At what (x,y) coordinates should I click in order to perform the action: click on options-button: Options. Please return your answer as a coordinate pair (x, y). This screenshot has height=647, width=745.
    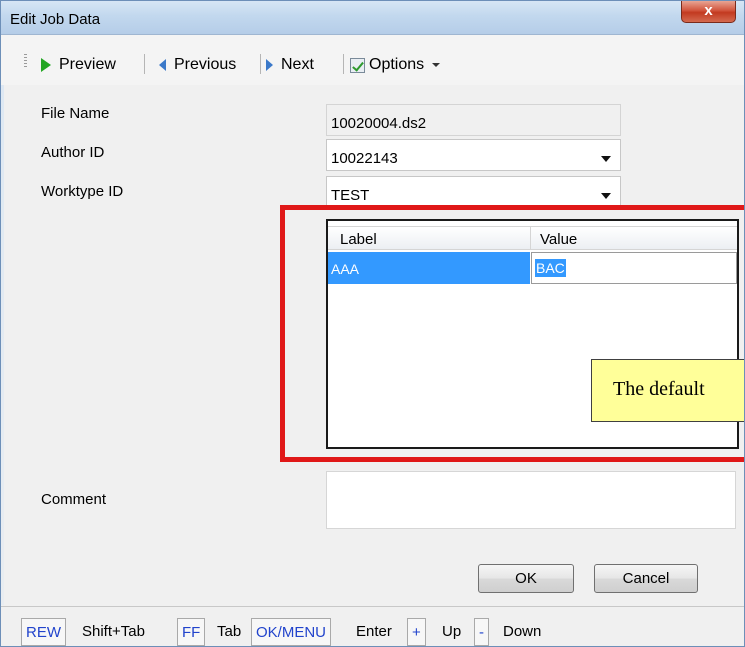
    Looking at the image, I should click on (395, 65).